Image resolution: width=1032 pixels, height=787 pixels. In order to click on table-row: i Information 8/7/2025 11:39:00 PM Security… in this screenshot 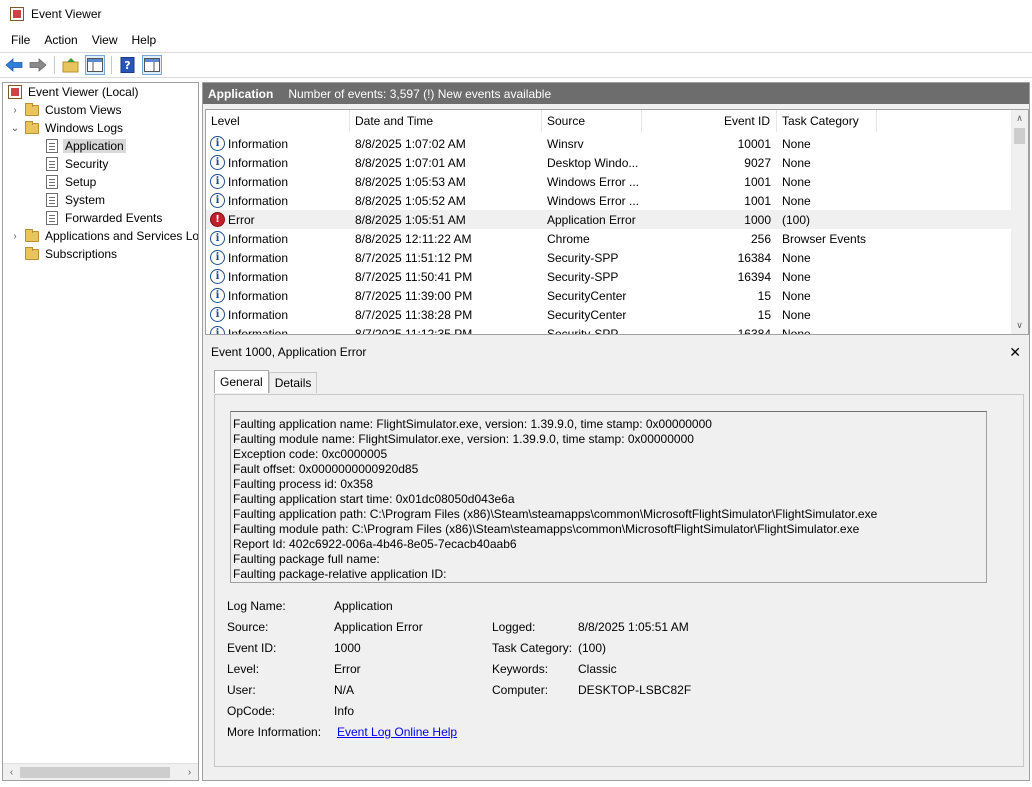, I will do `click(608, 295)`.